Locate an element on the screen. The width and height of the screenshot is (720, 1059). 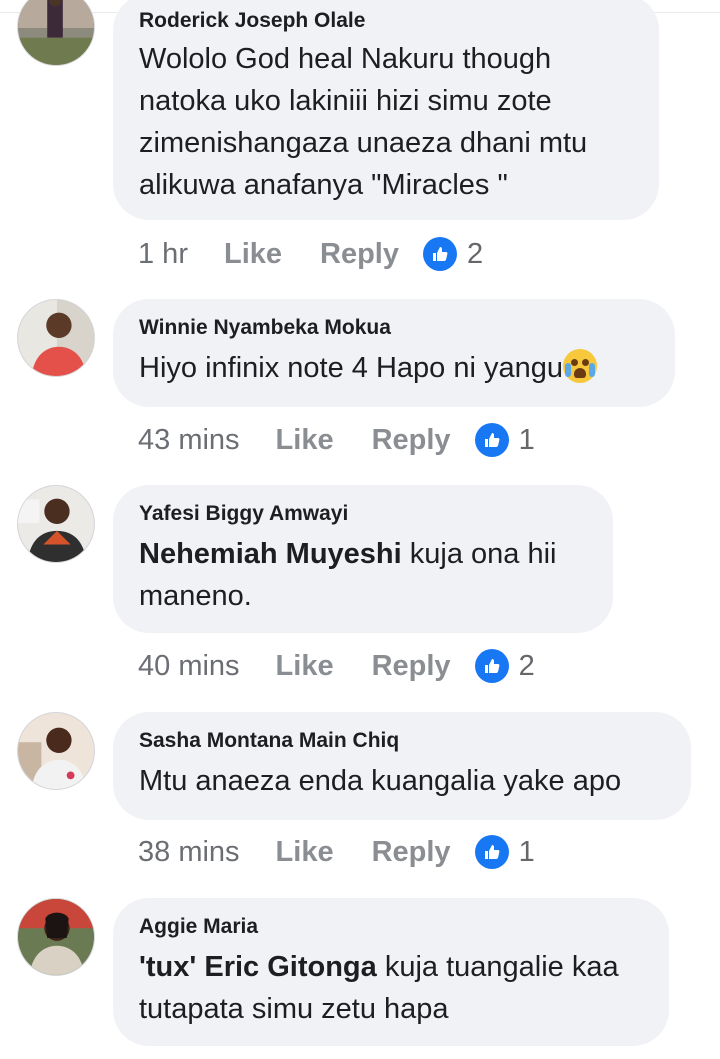
comment-timestamp: 43 mins is located at coordinates (189, 440).